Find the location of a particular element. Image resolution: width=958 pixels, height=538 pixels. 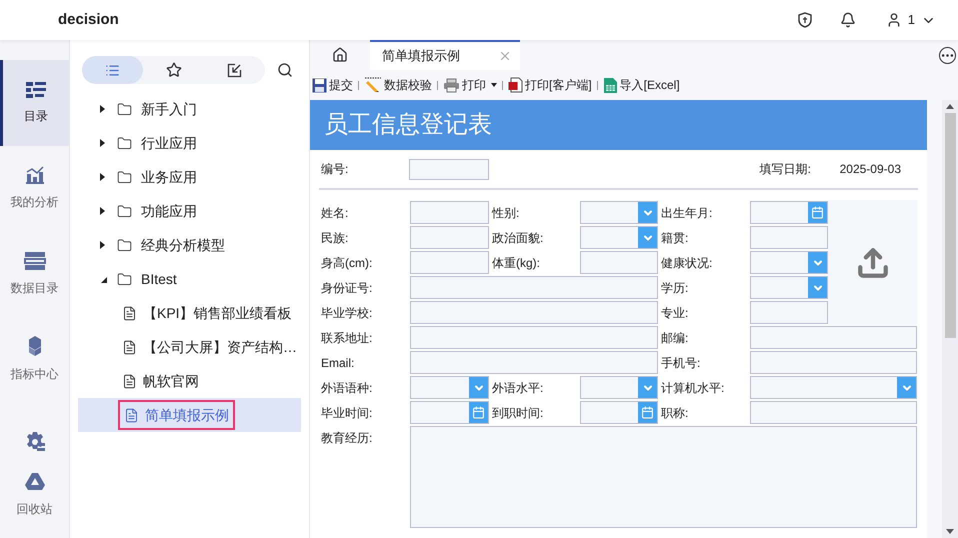

pencil-ruler-icon is located at coordinates (373, 85).